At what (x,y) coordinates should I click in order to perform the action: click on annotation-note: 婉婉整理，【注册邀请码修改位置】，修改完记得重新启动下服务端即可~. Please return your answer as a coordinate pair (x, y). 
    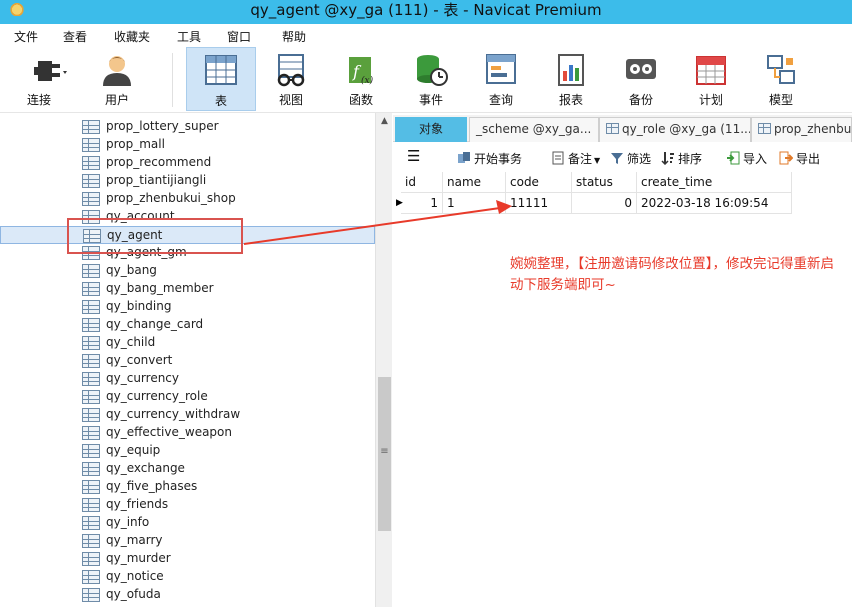
    Looking at the image, I should click on (672, 274).